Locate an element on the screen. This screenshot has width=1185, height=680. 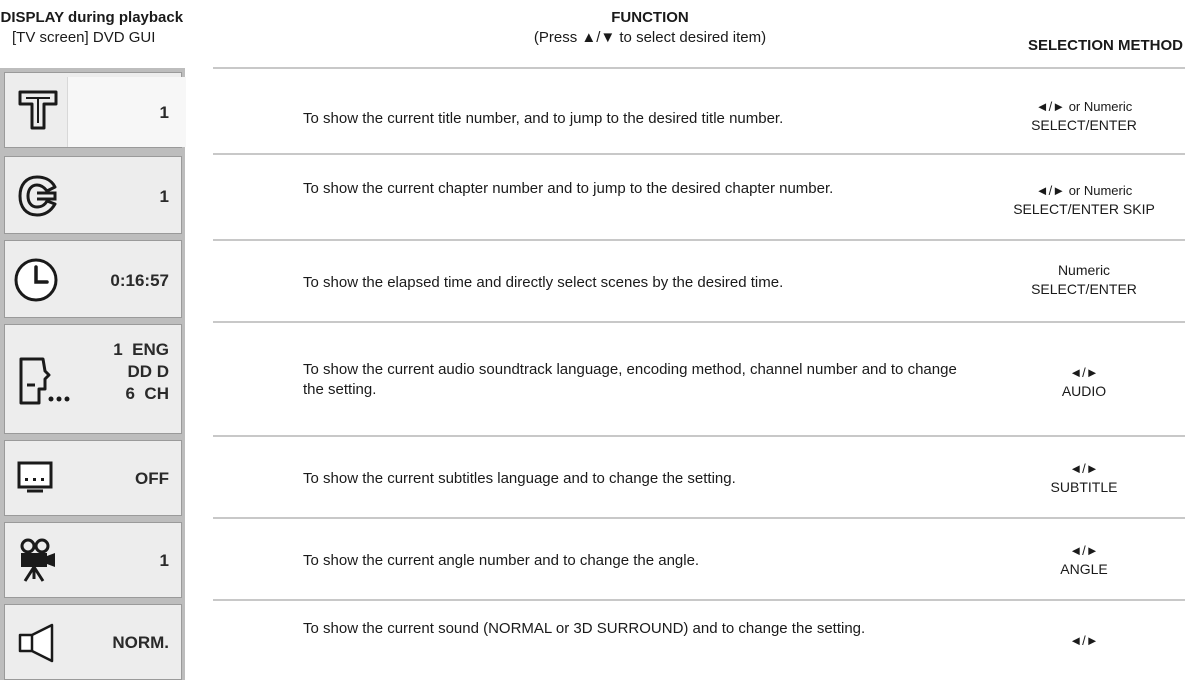
gui-audio-tile: 1 ENG DD D 6 CH is located at coordinates (93, 379).